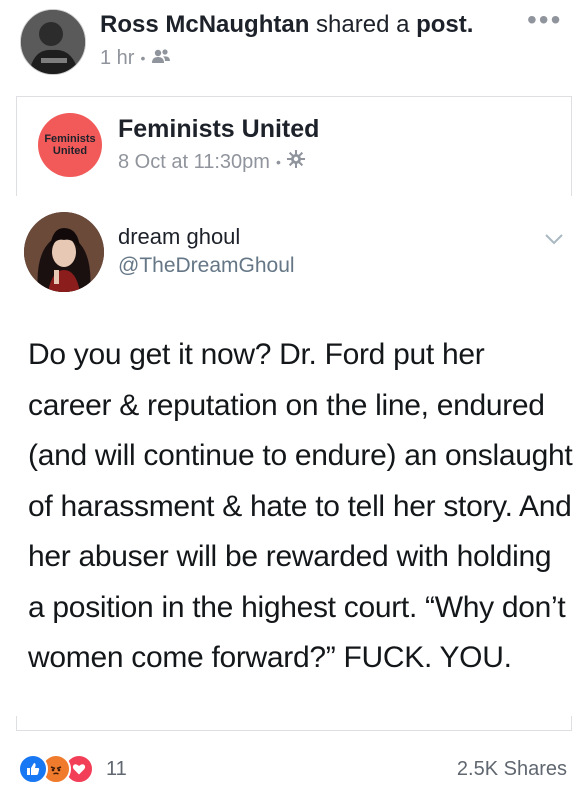 This screenshot has width=587, height=800. I want to click on page-avatar-text-1: Feminists, so click(70, 139).